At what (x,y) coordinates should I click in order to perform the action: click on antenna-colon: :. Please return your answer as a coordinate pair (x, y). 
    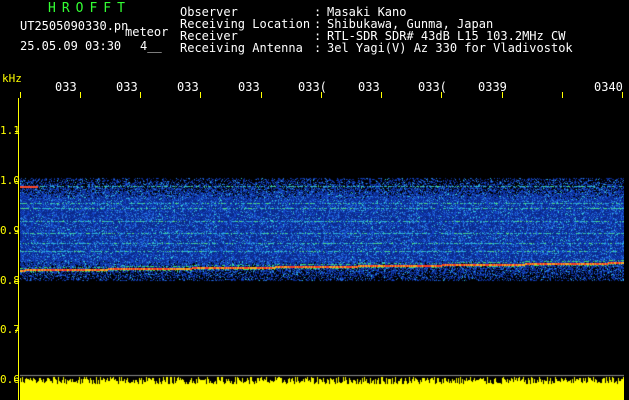
    Looking at the image, I should click on (318, 48).